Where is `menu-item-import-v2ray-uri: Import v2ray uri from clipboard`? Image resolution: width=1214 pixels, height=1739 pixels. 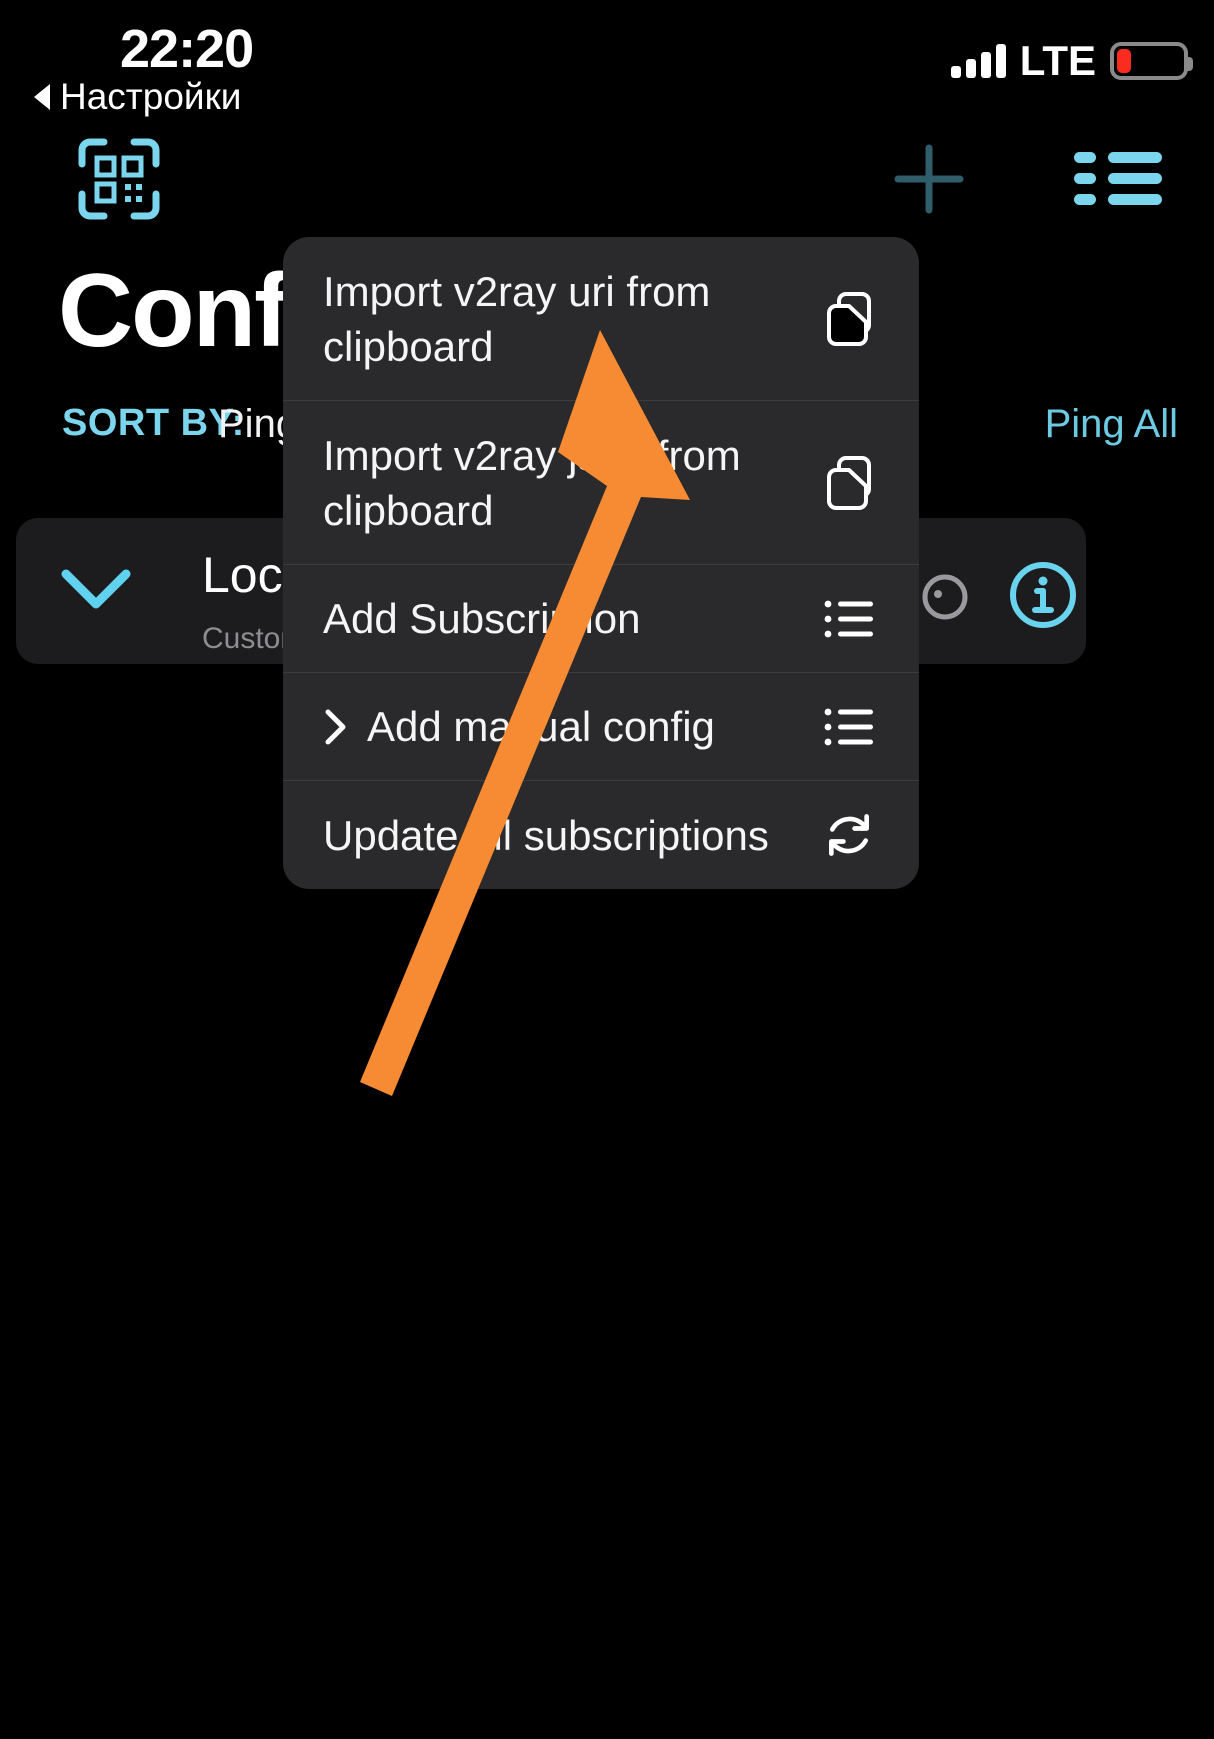 menu-item-import-v2ray-uri: Import v2ray uri from clipboard is located at coordinates (601, 319).